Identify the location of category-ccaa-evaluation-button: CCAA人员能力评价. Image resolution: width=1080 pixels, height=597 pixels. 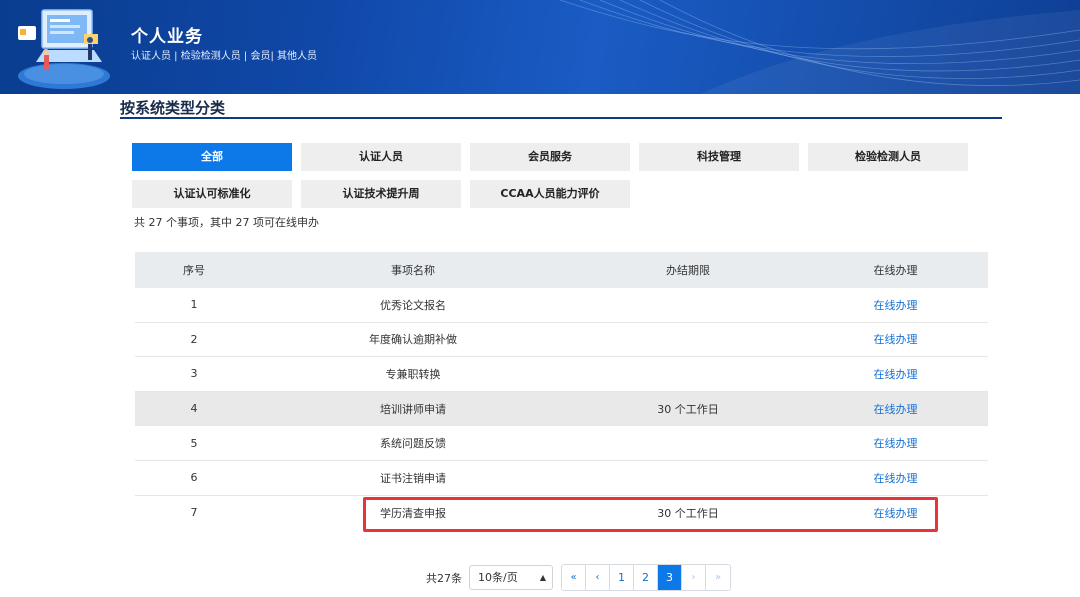
(550, 194).